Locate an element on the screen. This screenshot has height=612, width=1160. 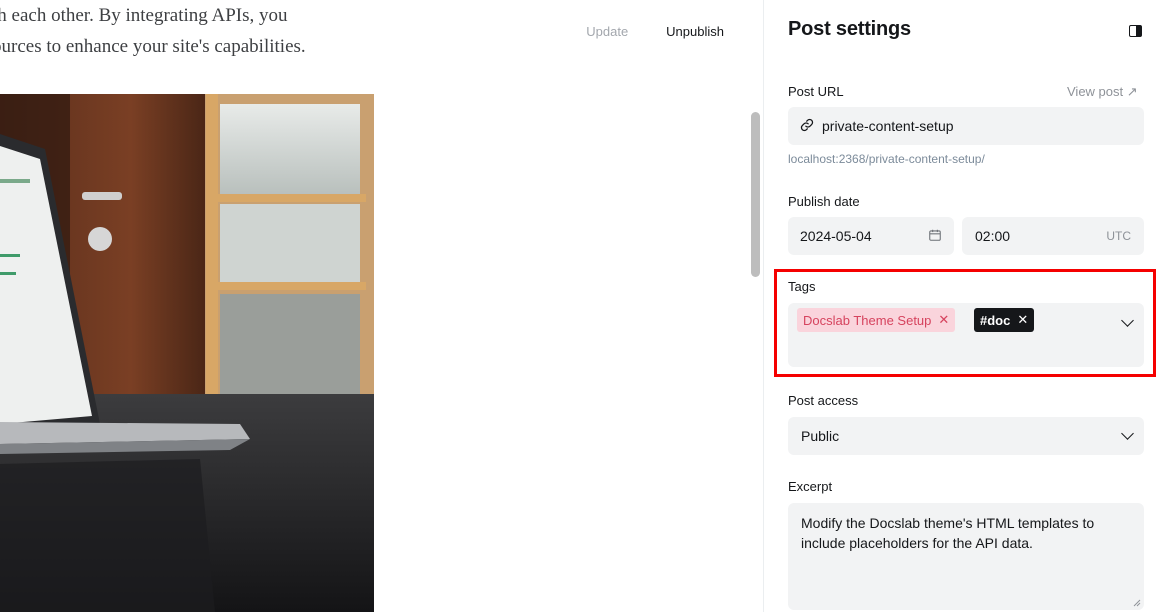
post-url-value: private-content-setup is located at coordinates (888, 126).